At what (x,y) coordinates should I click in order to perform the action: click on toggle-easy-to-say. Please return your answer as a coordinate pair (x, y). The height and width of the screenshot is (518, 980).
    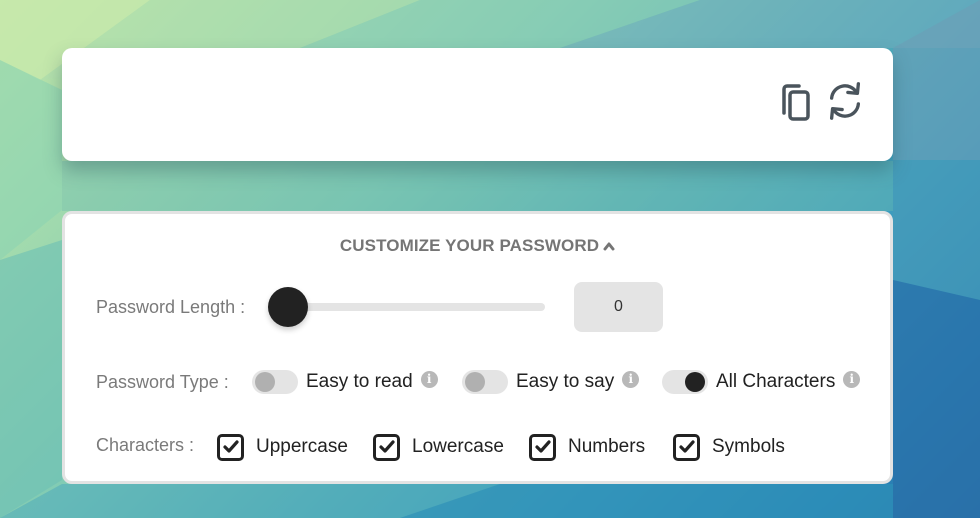
    Looking at the image, I should click on (485, 382).